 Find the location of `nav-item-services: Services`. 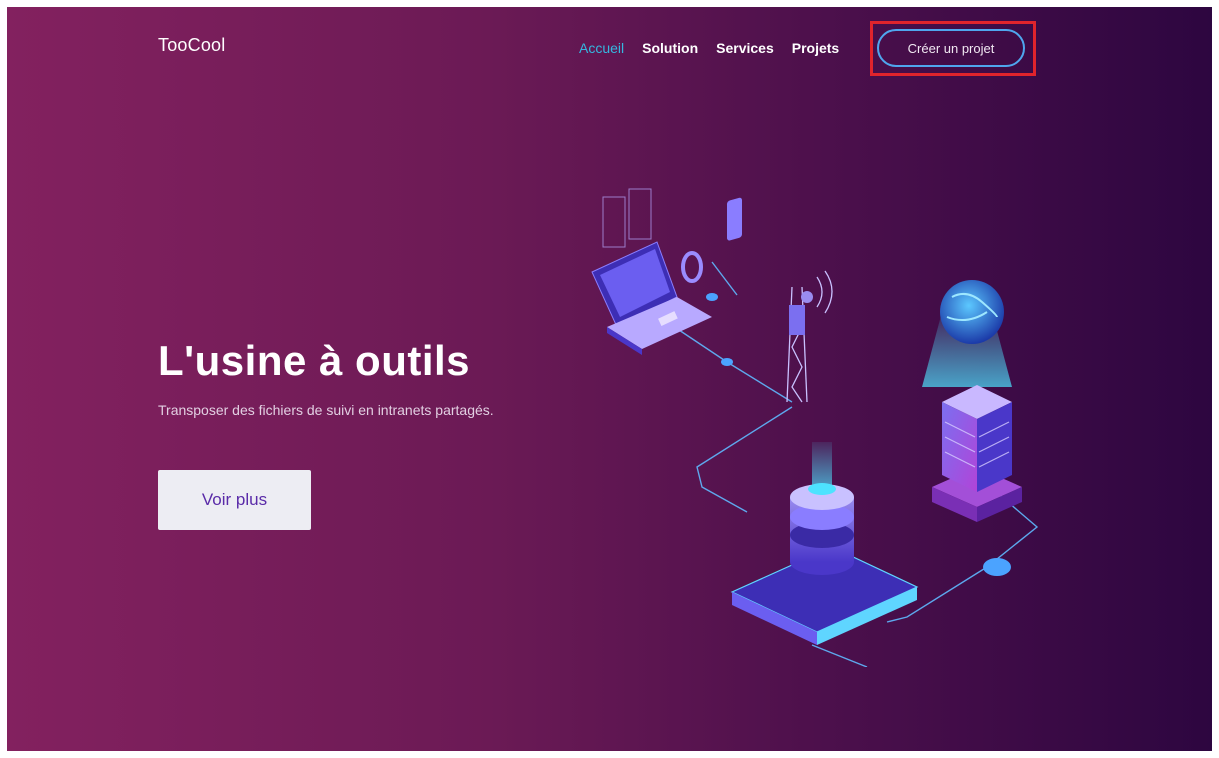

nav-item-services: Services is located at coordinates (745, 48).